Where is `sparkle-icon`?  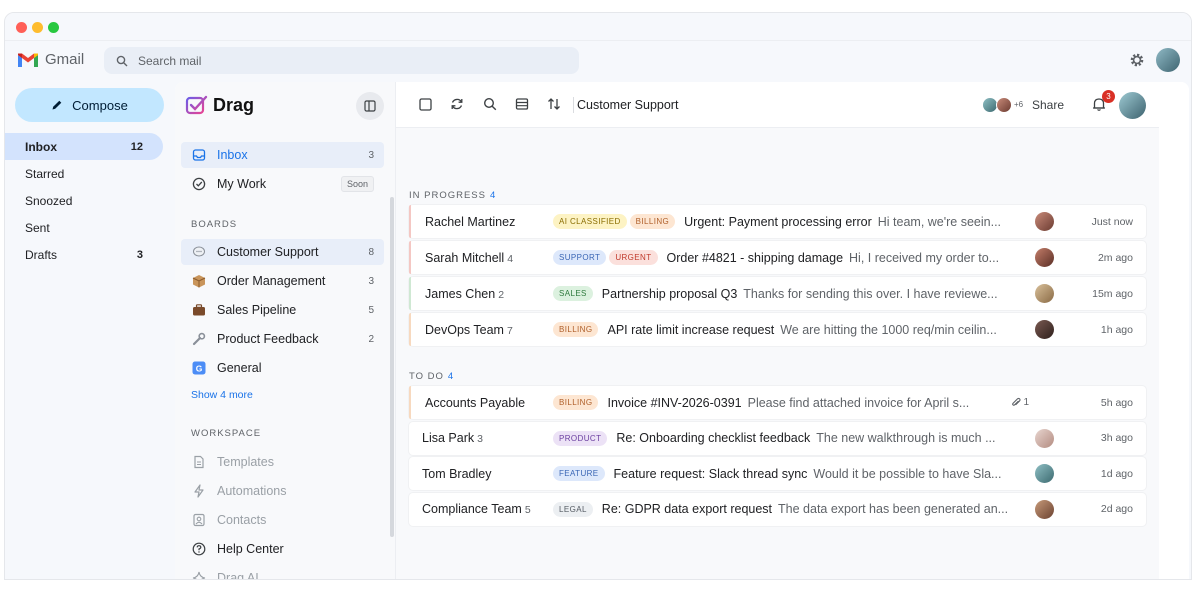 sparkle-icon is located at coordinates (199, 574).